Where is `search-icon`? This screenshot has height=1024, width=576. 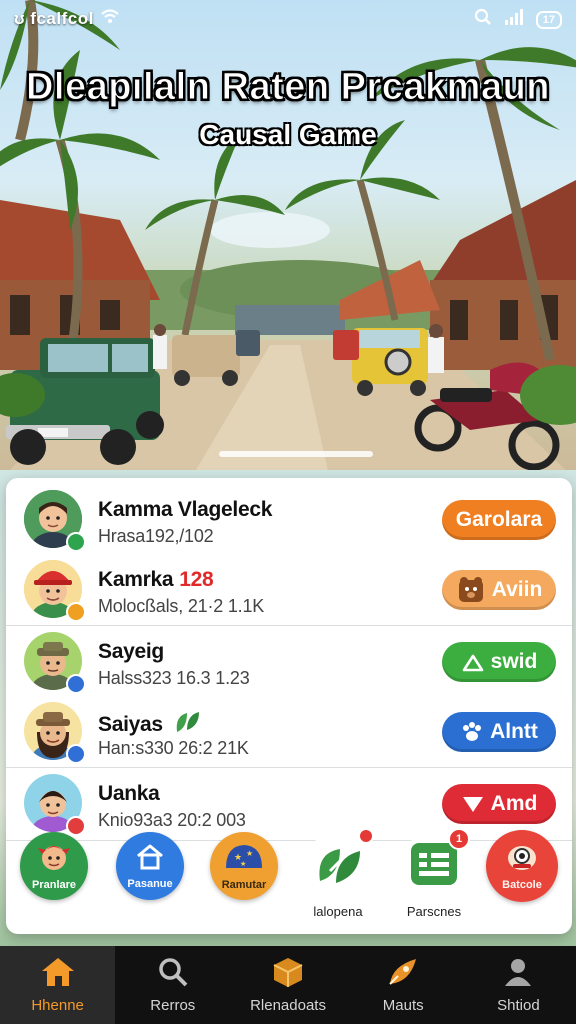
search-icon is located at coordinates (173, 974).